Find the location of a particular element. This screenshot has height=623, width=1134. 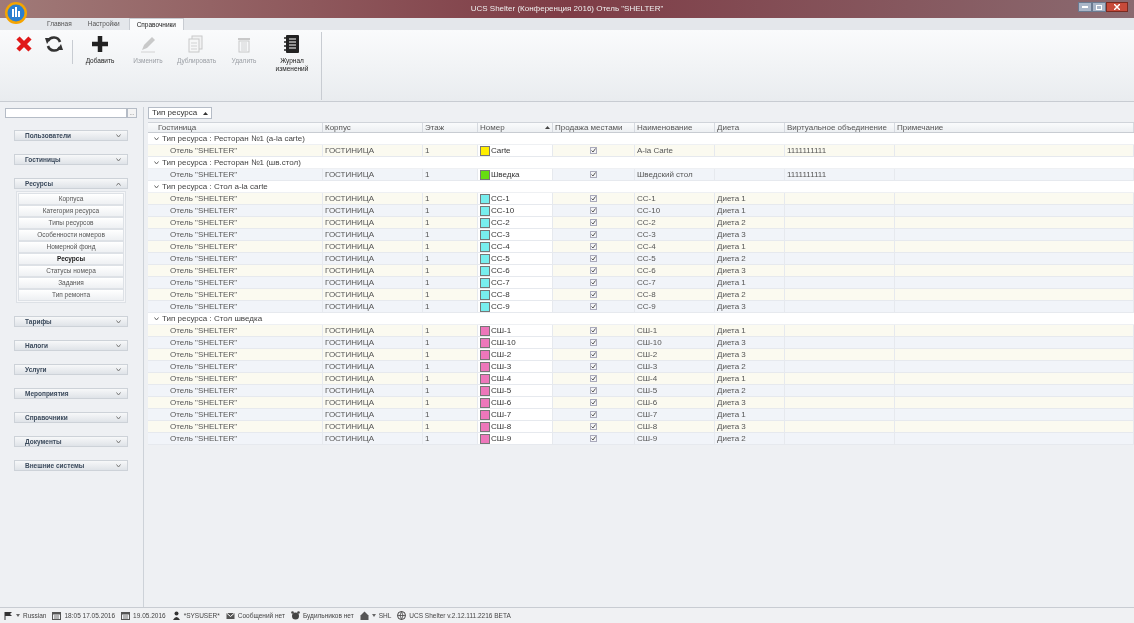

column-header: Гостиница is located at coordinates (239, 127).